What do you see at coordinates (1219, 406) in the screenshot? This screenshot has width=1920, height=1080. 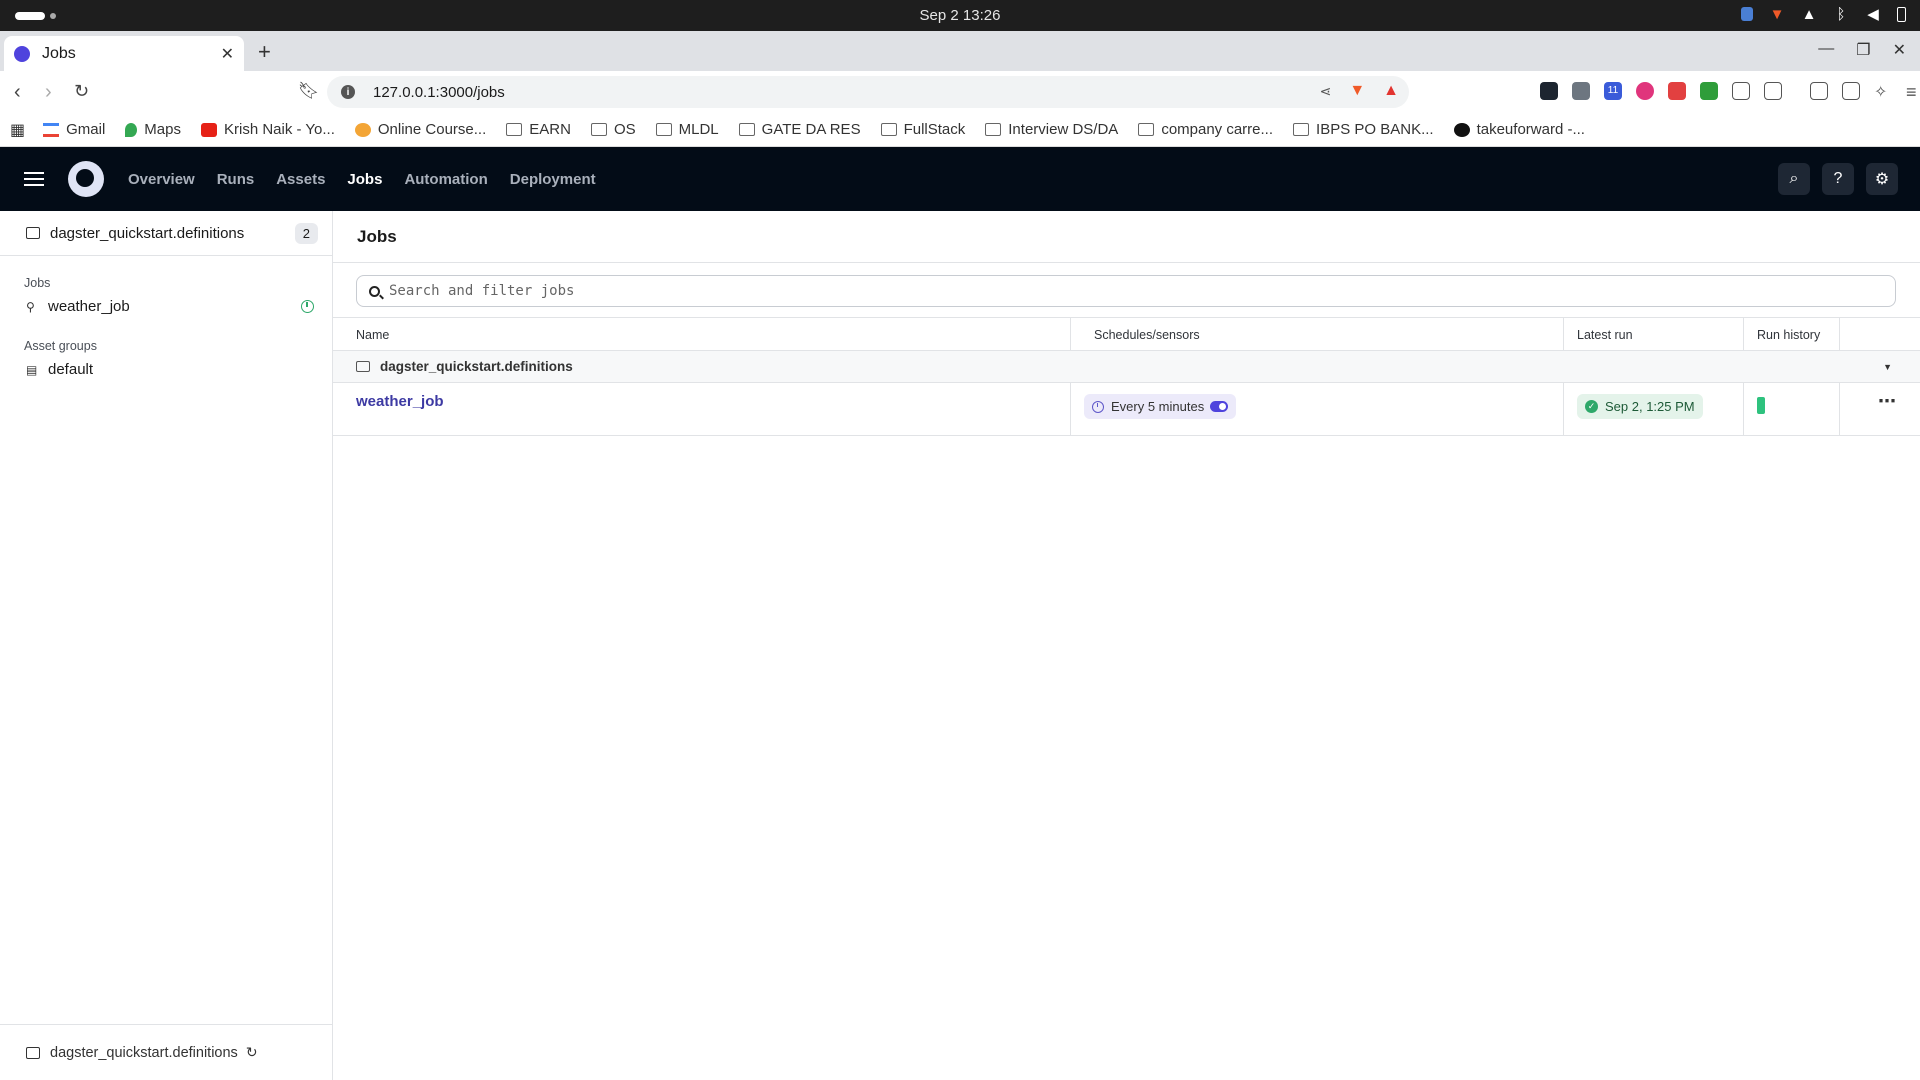 I see `schedule-toggle` at bounding box center [1219, 406].